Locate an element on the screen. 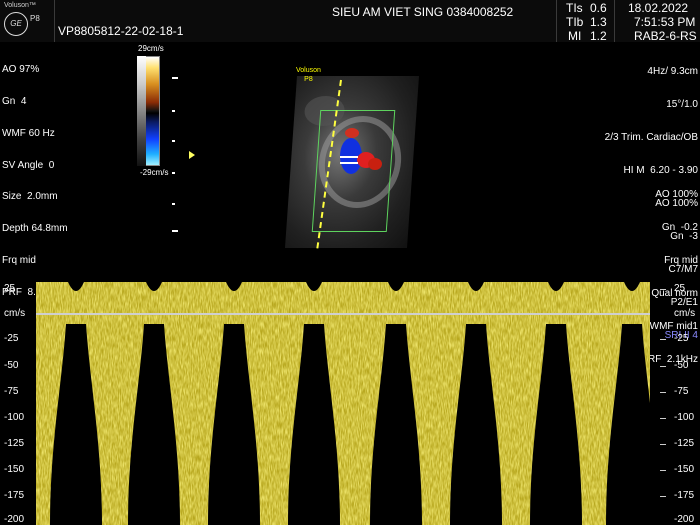 The width and height of the screenshot is (700, 525). focus-pointer-icon is located at coordinates (192, 155).